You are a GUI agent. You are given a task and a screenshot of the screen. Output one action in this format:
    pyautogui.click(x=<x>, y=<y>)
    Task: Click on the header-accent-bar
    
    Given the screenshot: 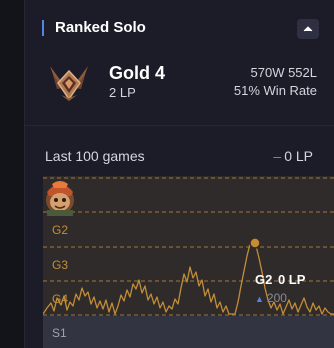 What is the action you would take?
    pyautogui.click(x=43, y=28)
    